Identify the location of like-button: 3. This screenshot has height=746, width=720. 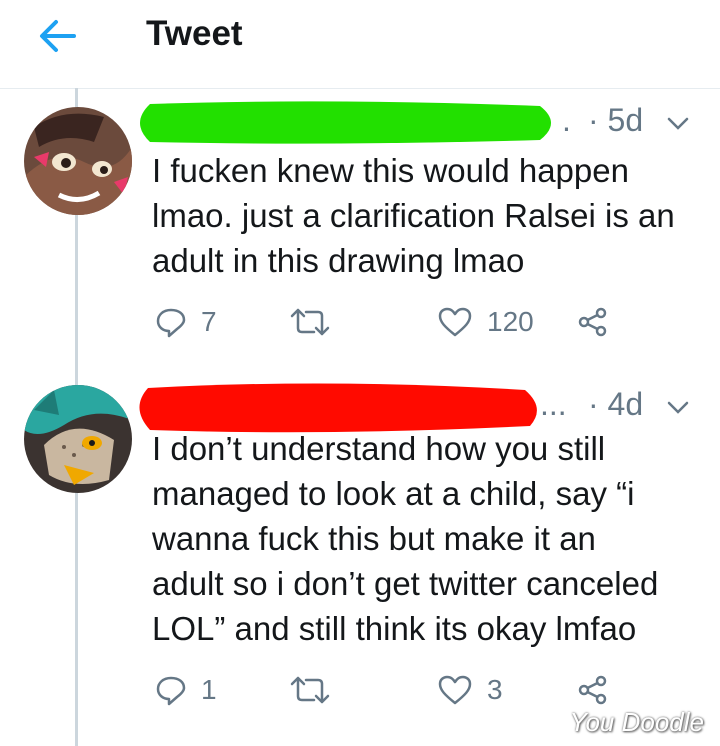
(470, 690).